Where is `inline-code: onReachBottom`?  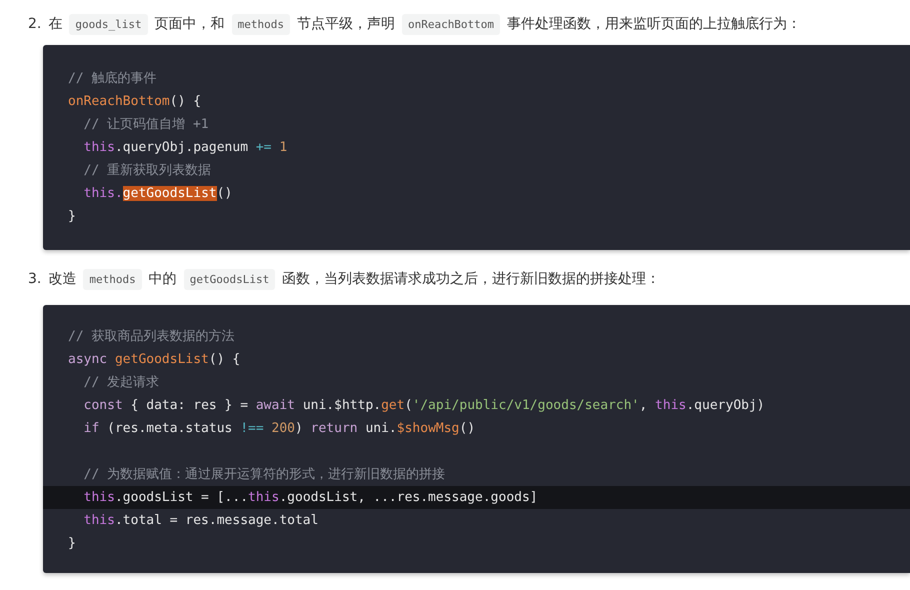 inline-code: onReachBottom is located at coordinates (451, 24).